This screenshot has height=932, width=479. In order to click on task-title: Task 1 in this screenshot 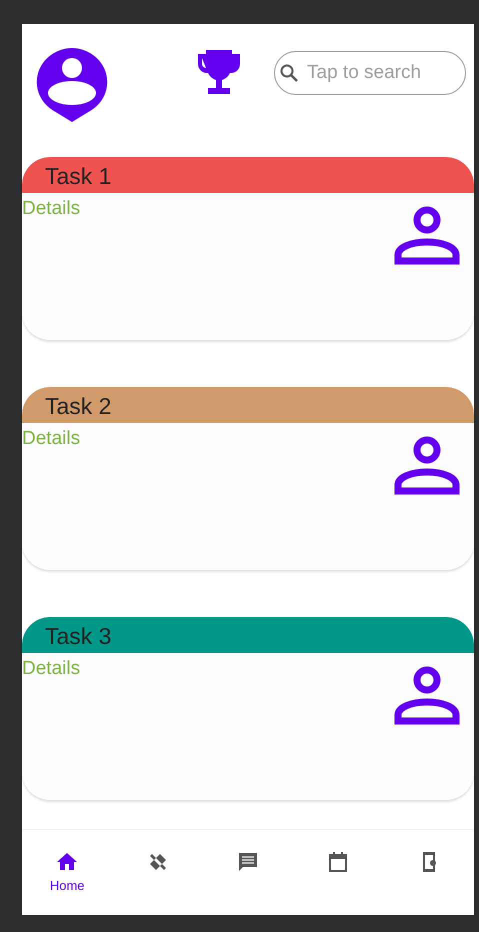, I will do `click(248, 175)`.